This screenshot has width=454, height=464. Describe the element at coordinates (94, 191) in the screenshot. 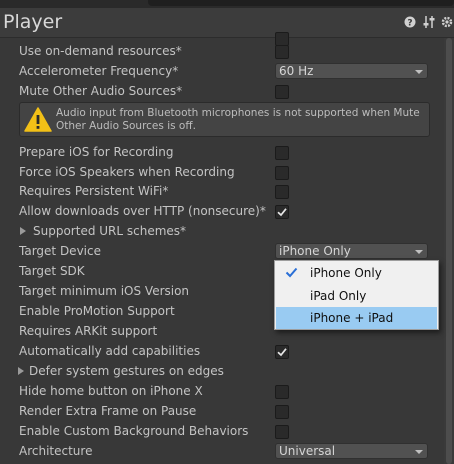

I see `row-label: Requires Persistent WiFi*` at that location.